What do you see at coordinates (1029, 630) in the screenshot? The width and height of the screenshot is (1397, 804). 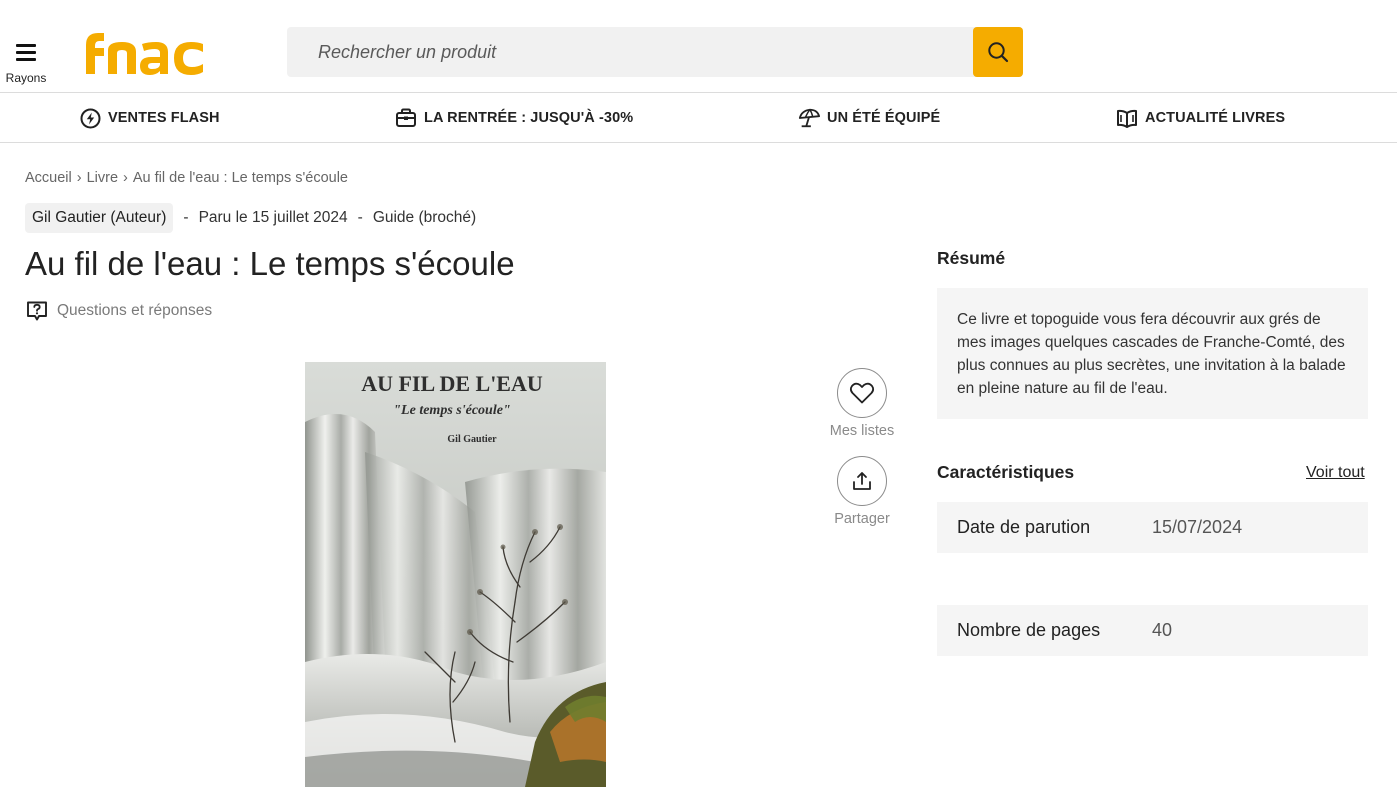 I see `spec-key: Nombre de pages` at bounding box center [1029, 630].